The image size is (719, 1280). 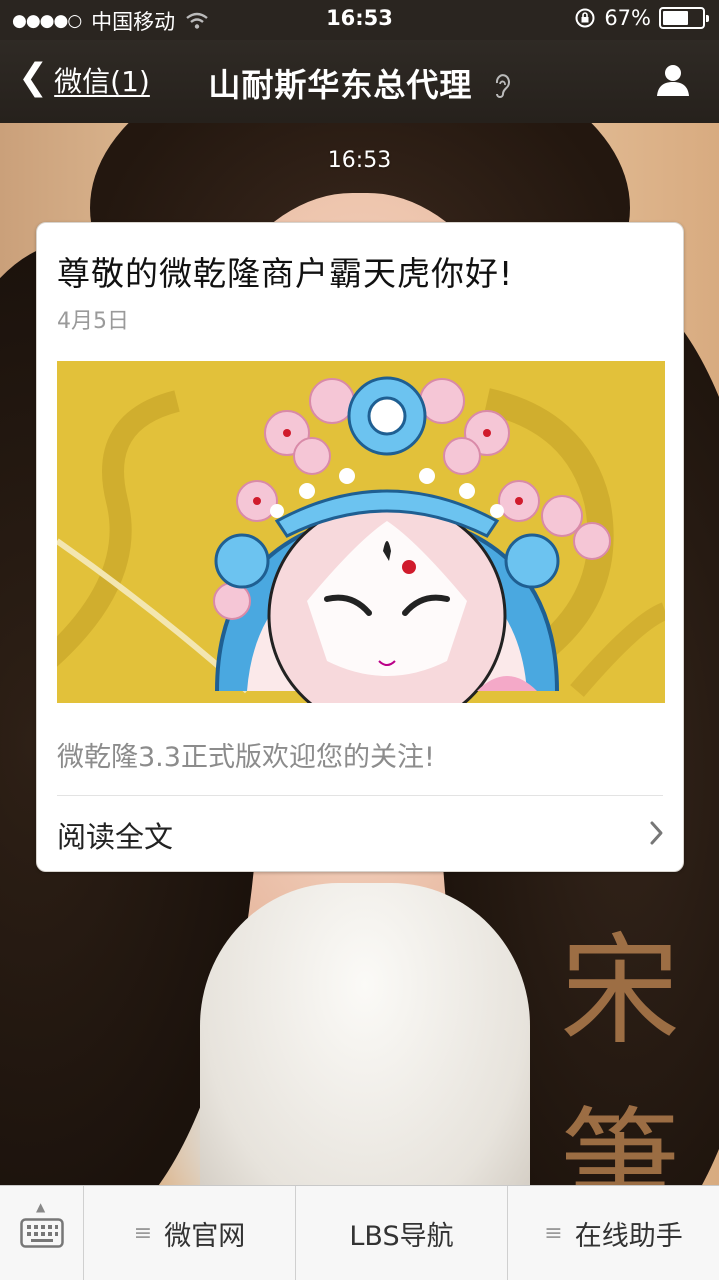 What do you see at coordinates (93, 321) in the screenshot?
I see `article-date: 4月5日` at bounding box center [93, 321].